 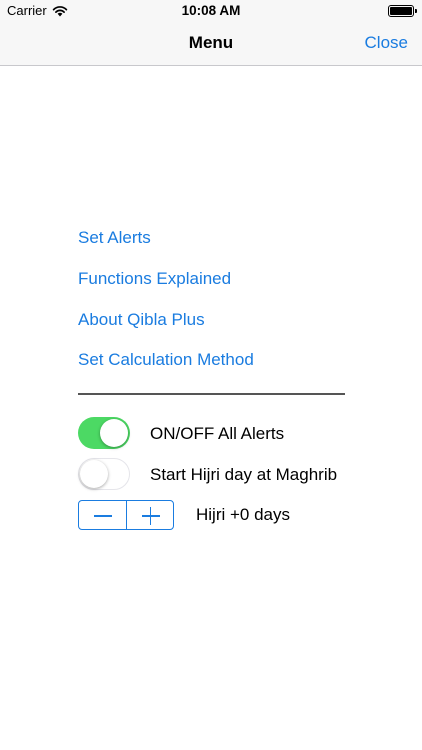 What do you see at coordinates (402, 11) in the screenshot?
I see `battery-icon` at bounding box center [402, 11].